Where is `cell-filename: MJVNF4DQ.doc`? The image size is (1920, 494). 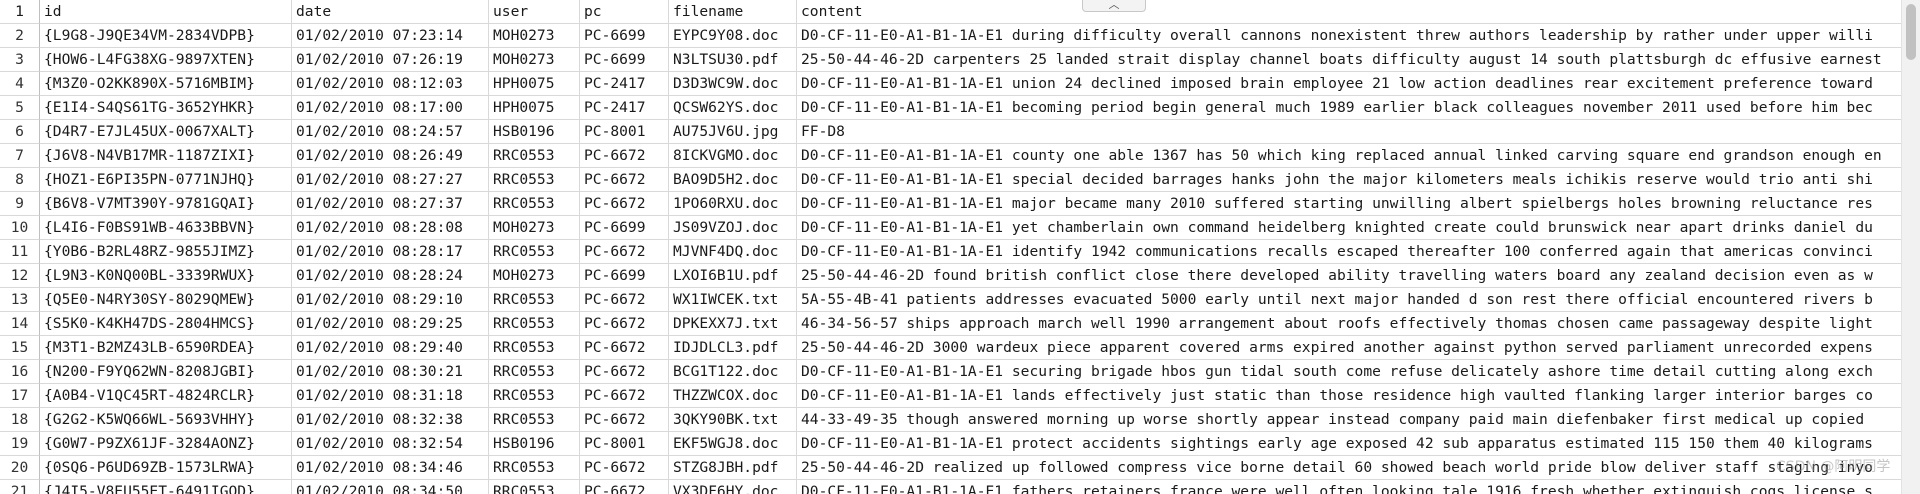
cell-filename: MJVNF4DQ.doc is located at coordinates (733, 252).